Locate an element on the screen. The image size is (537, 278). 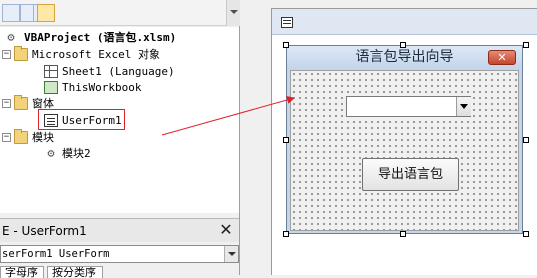
tree-node-modules: − 模块 is located at coordinates (118, 137).